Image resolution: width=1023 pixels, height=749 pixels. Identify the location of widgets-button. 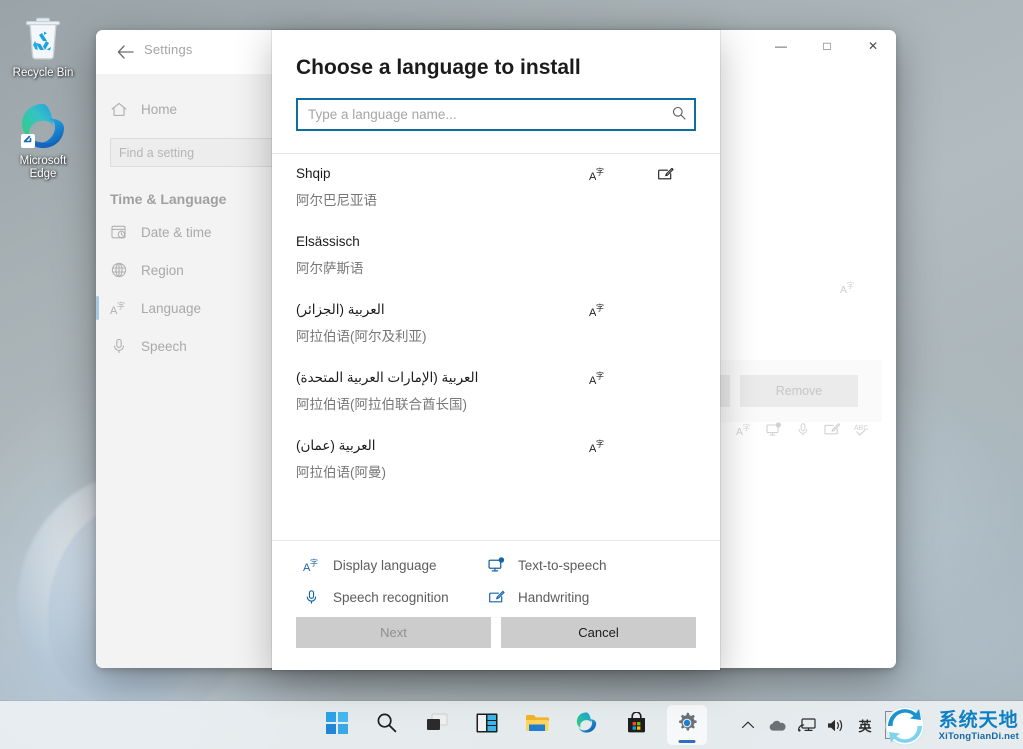
(487, 725).